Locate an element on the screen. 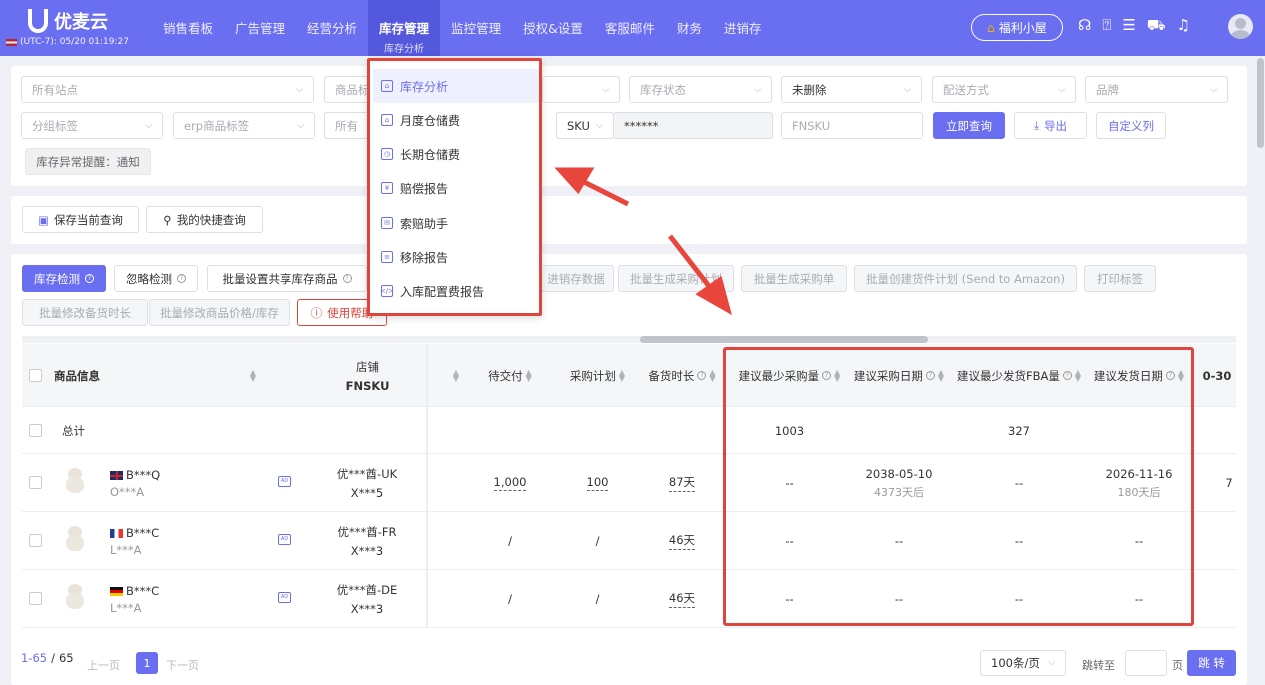  page-size-select: 100条/页 ⌵ is located at coordinates (1023, 663).